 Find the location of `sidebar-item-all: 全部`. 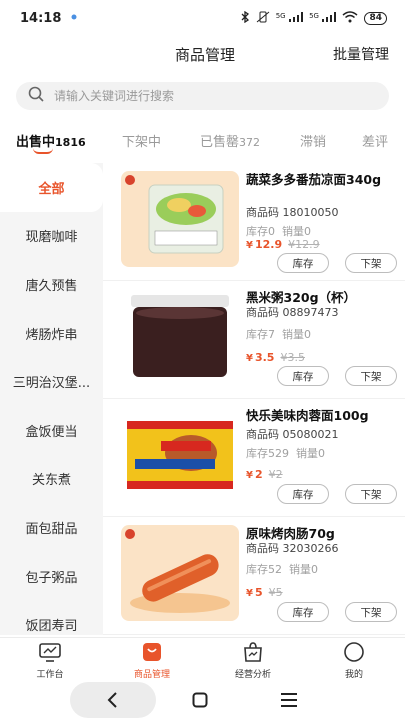

sidebar-item-all: 全部 is located at coordinates (51, 187).